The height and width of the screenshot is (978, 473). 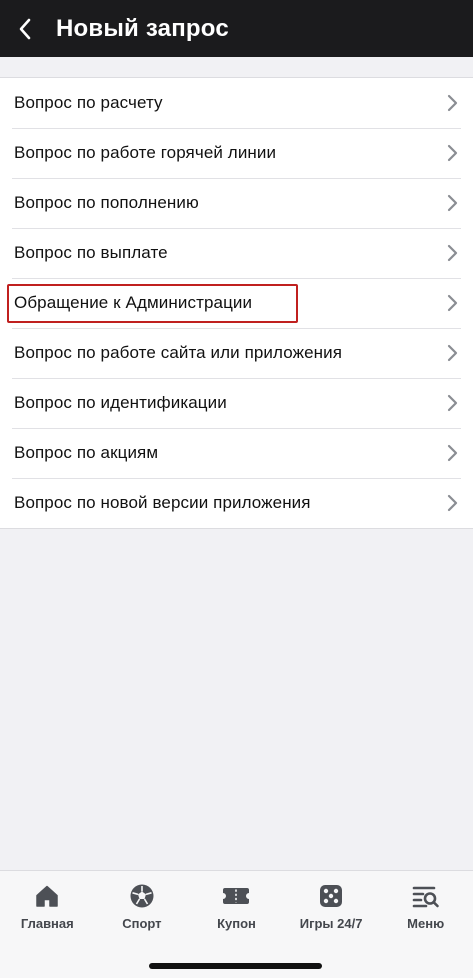 What do you see at coordinates (236, 203) in the screenshot?
I see `list-item-deposit: Вопрос по пополнению` at bounding box center [236, 203].